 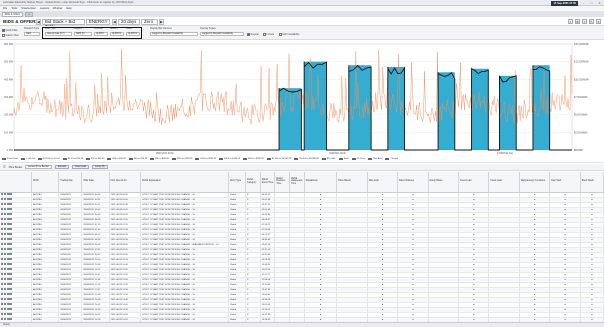 What do you see at coordinates (116, 159) in the screenshot?
I see `legend-item: $40 to $59.99` at bounding box center [116, 159].